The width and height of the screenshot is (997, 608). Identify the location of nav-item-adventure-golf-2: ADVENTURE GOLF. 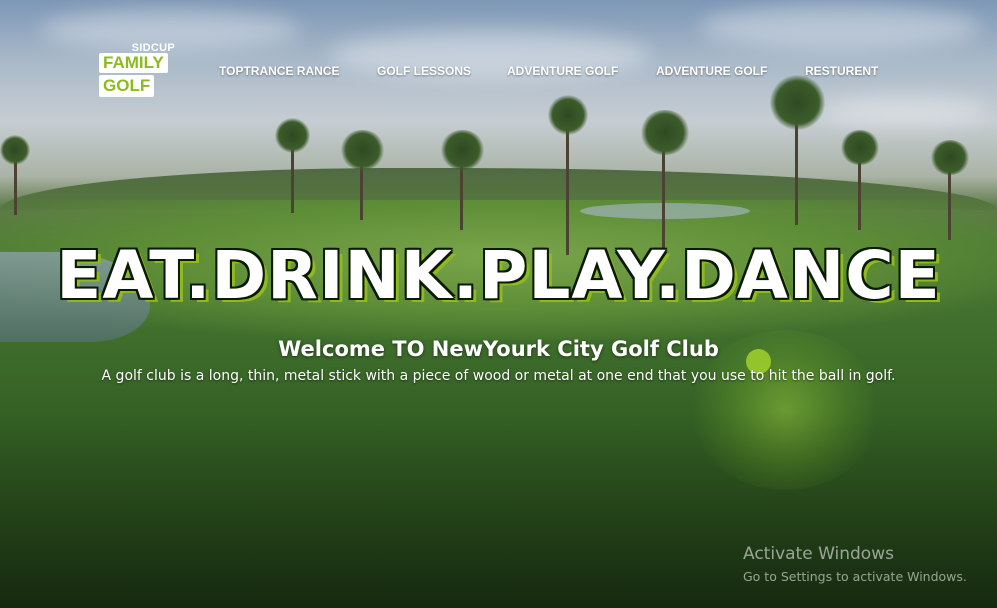
(711, 71).